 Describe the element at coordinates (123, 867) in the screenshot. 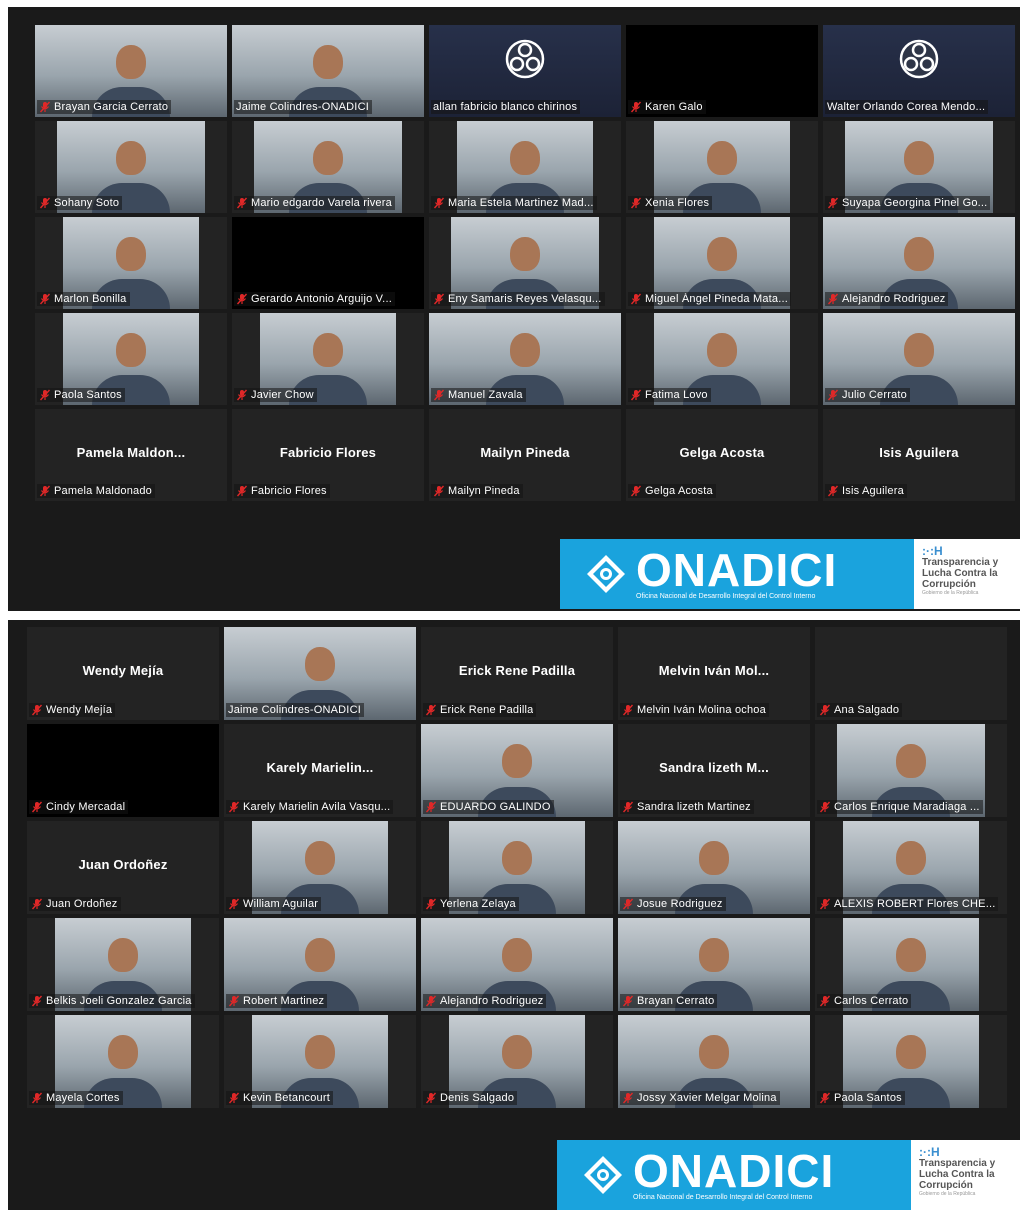

I see `participant-tile: Juan Ordoñez Juan Ordoñez` at that location.